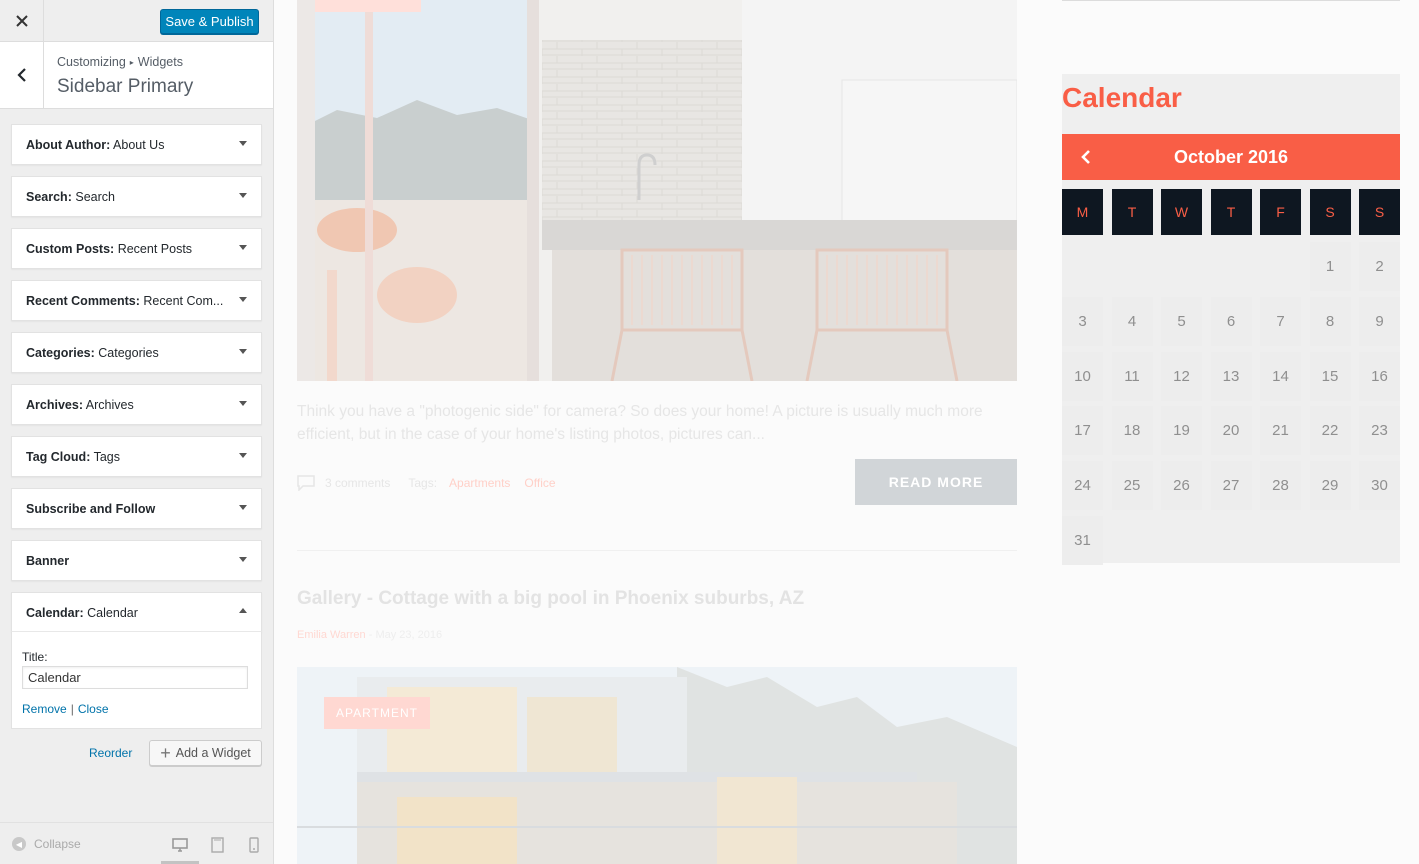 The width and height of the screenshot is (1419, 864). What do you see at coordinates (1132, 431) in the screenshot?
I see `calendar-day: 18` at bounding box center [1132, 431].